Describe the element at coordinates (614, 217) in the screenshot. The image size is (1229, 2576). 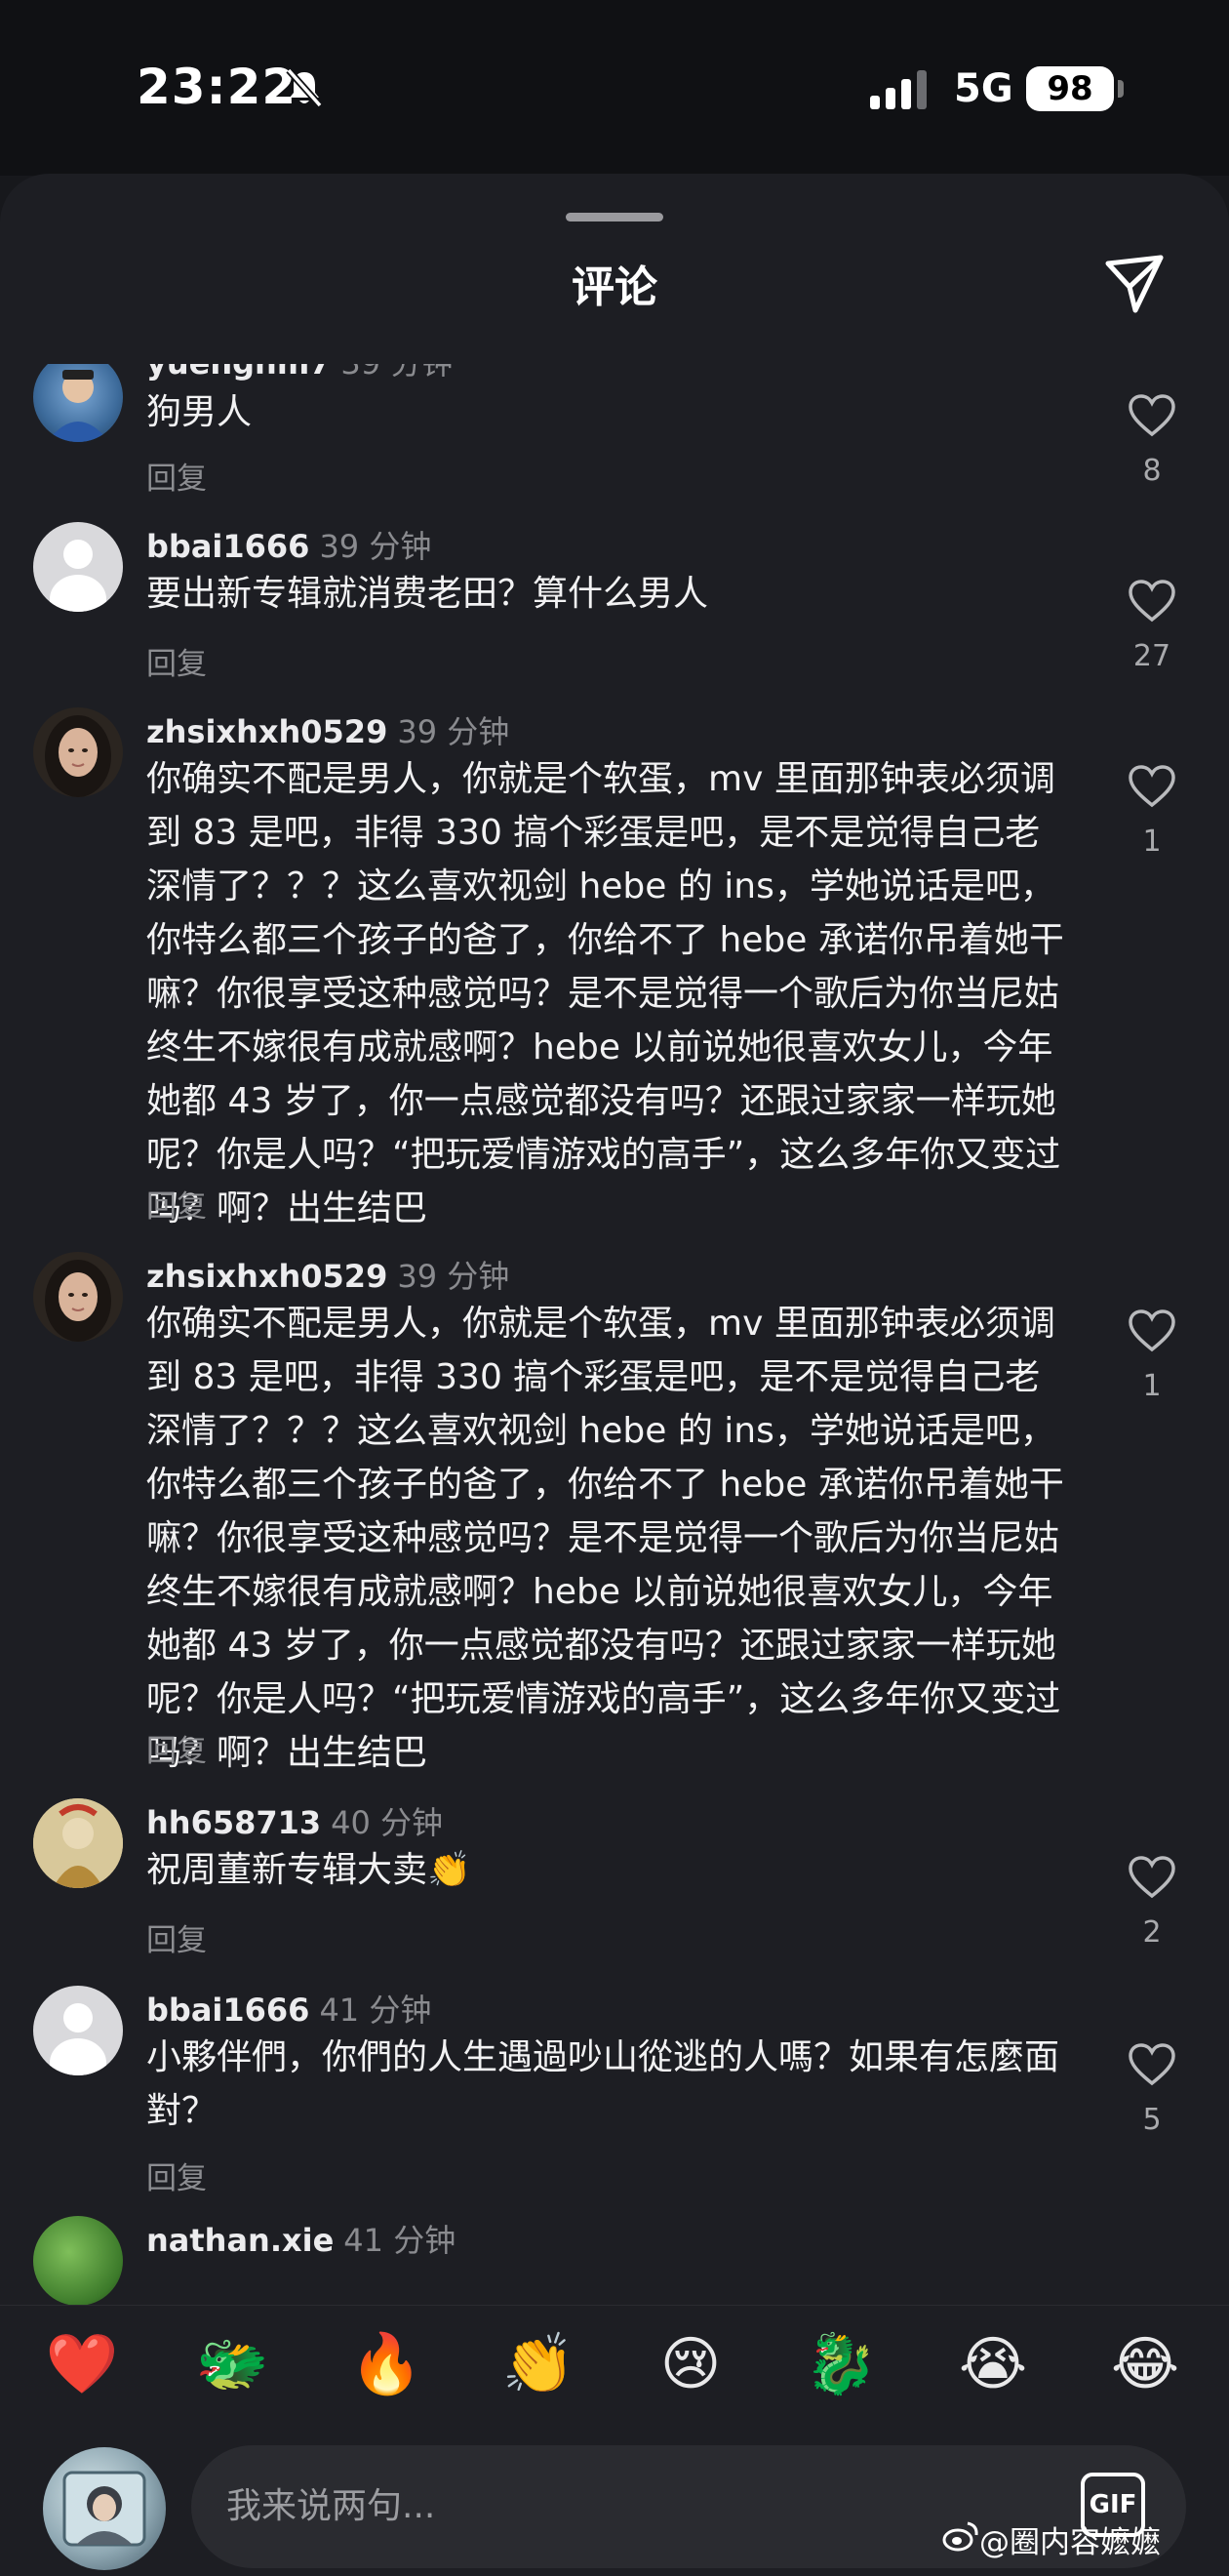
I see `drag-handle` at that location.